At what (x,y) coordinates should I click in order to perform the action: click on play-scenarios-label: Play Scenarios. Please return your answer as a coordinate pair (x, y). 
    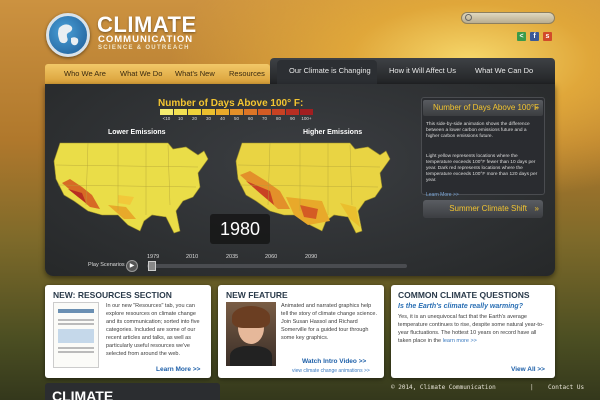
    Looking at the image, I should click on (106, 265).